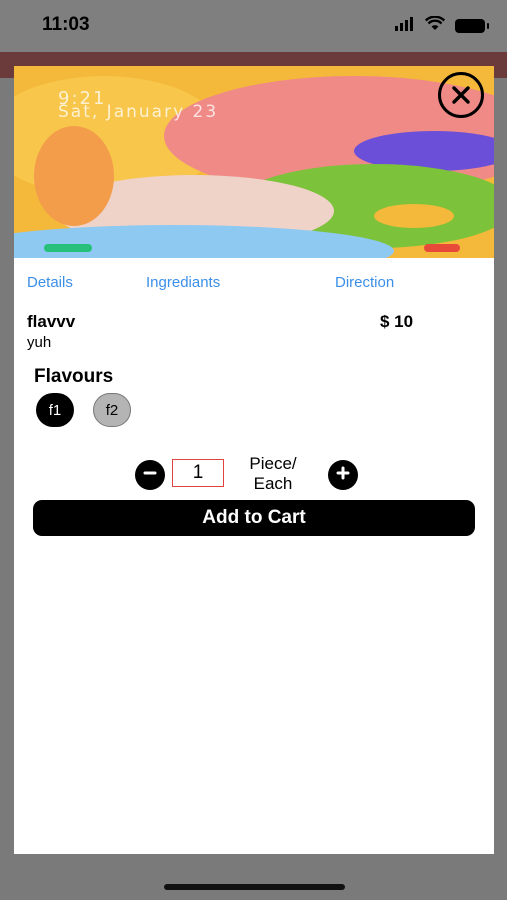  I want to click on plus-icon, so click(343, 475).